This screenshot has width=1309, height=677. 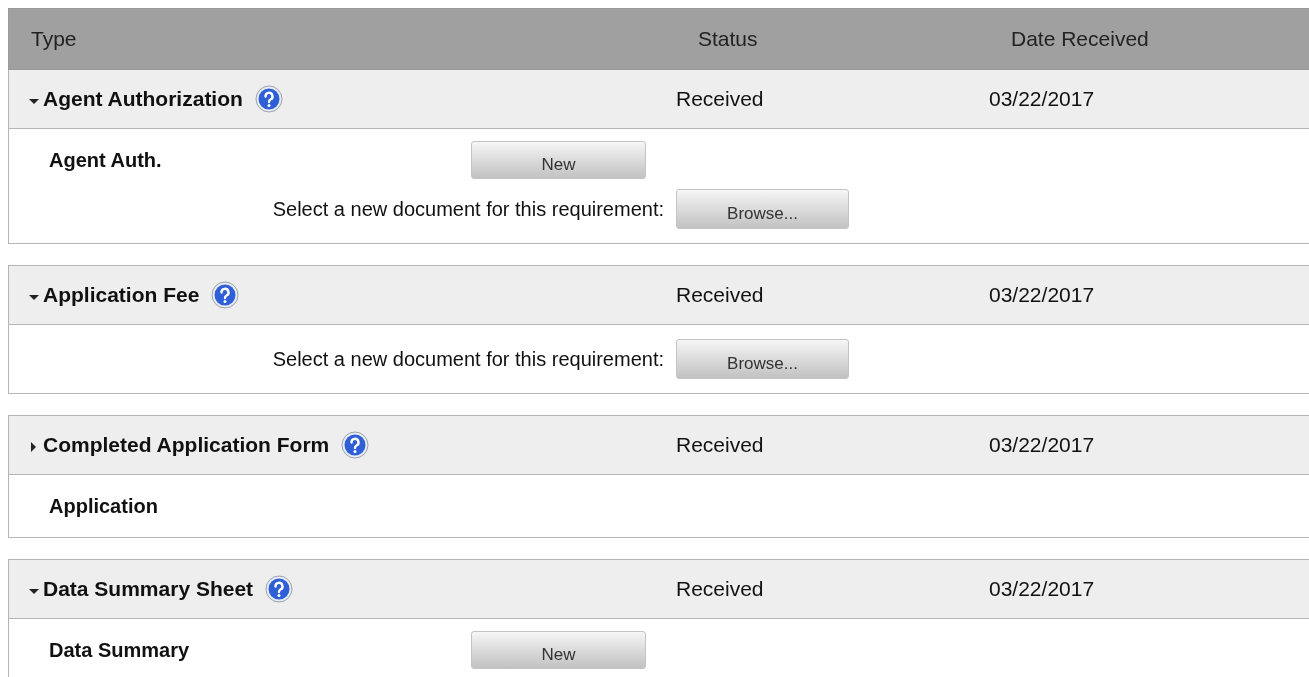 I want to click on document-name: Agent Auth., so click(x=106, y=160).